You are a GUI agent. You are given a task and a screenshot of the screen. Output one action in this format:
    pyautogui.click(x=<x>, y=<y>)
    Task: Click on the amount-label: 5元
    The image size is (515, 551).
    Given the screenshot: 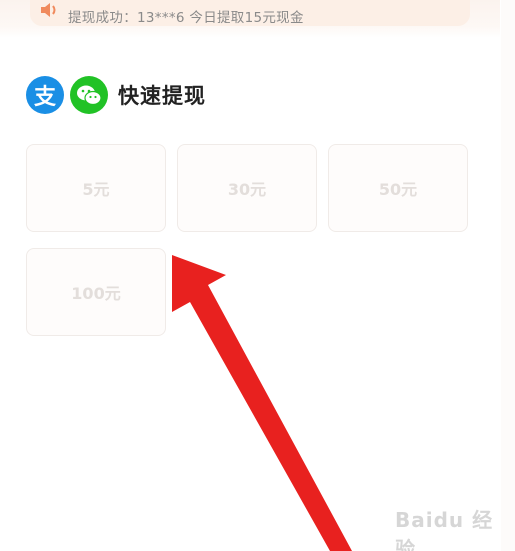 What is the action you would take?
    pyautogui.click(x=96, y=189)
    